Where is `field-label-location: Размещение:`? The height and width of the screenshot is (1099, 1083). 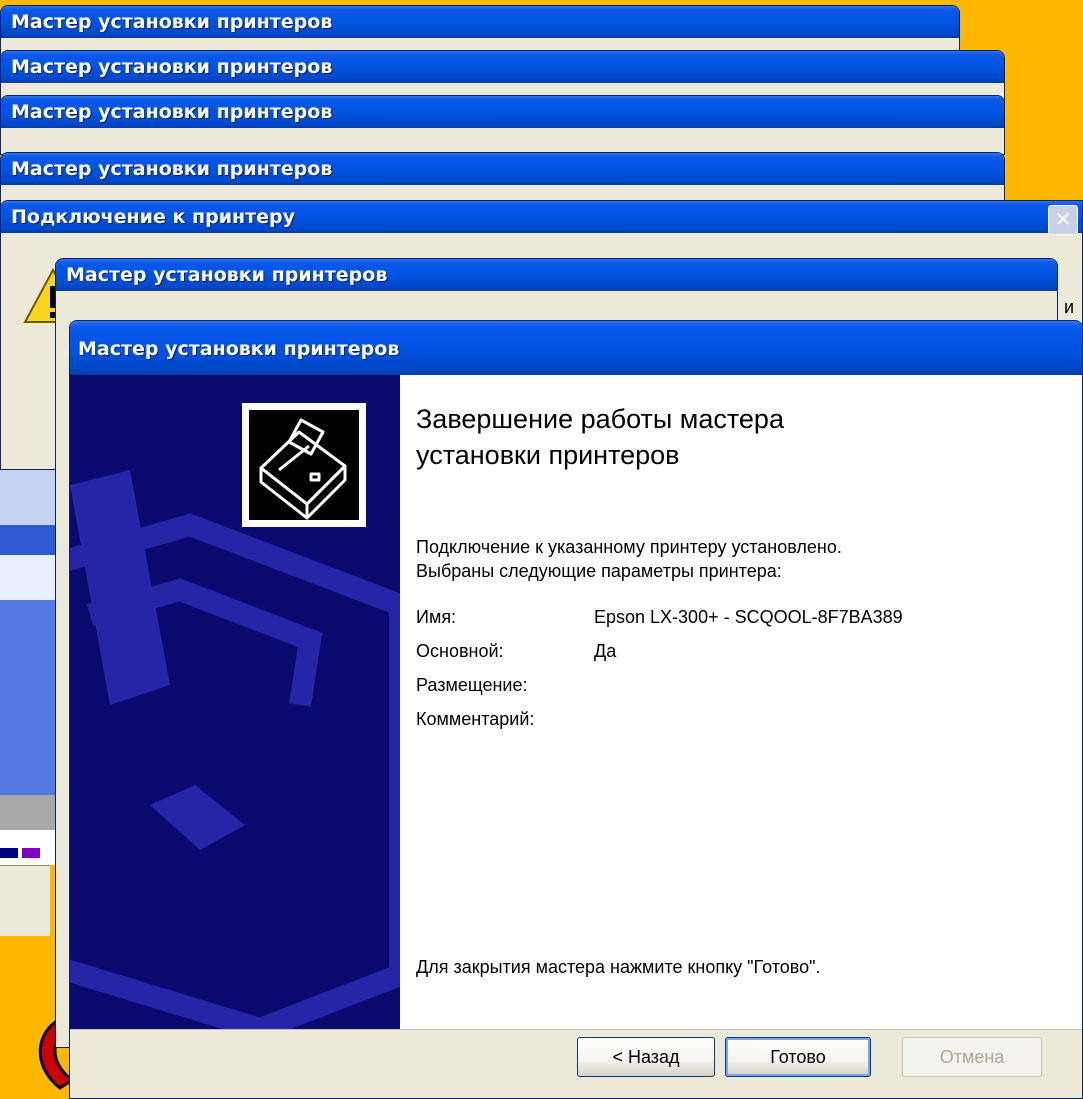 field-label-location: Размещение: is located at coordinates (472, 685).